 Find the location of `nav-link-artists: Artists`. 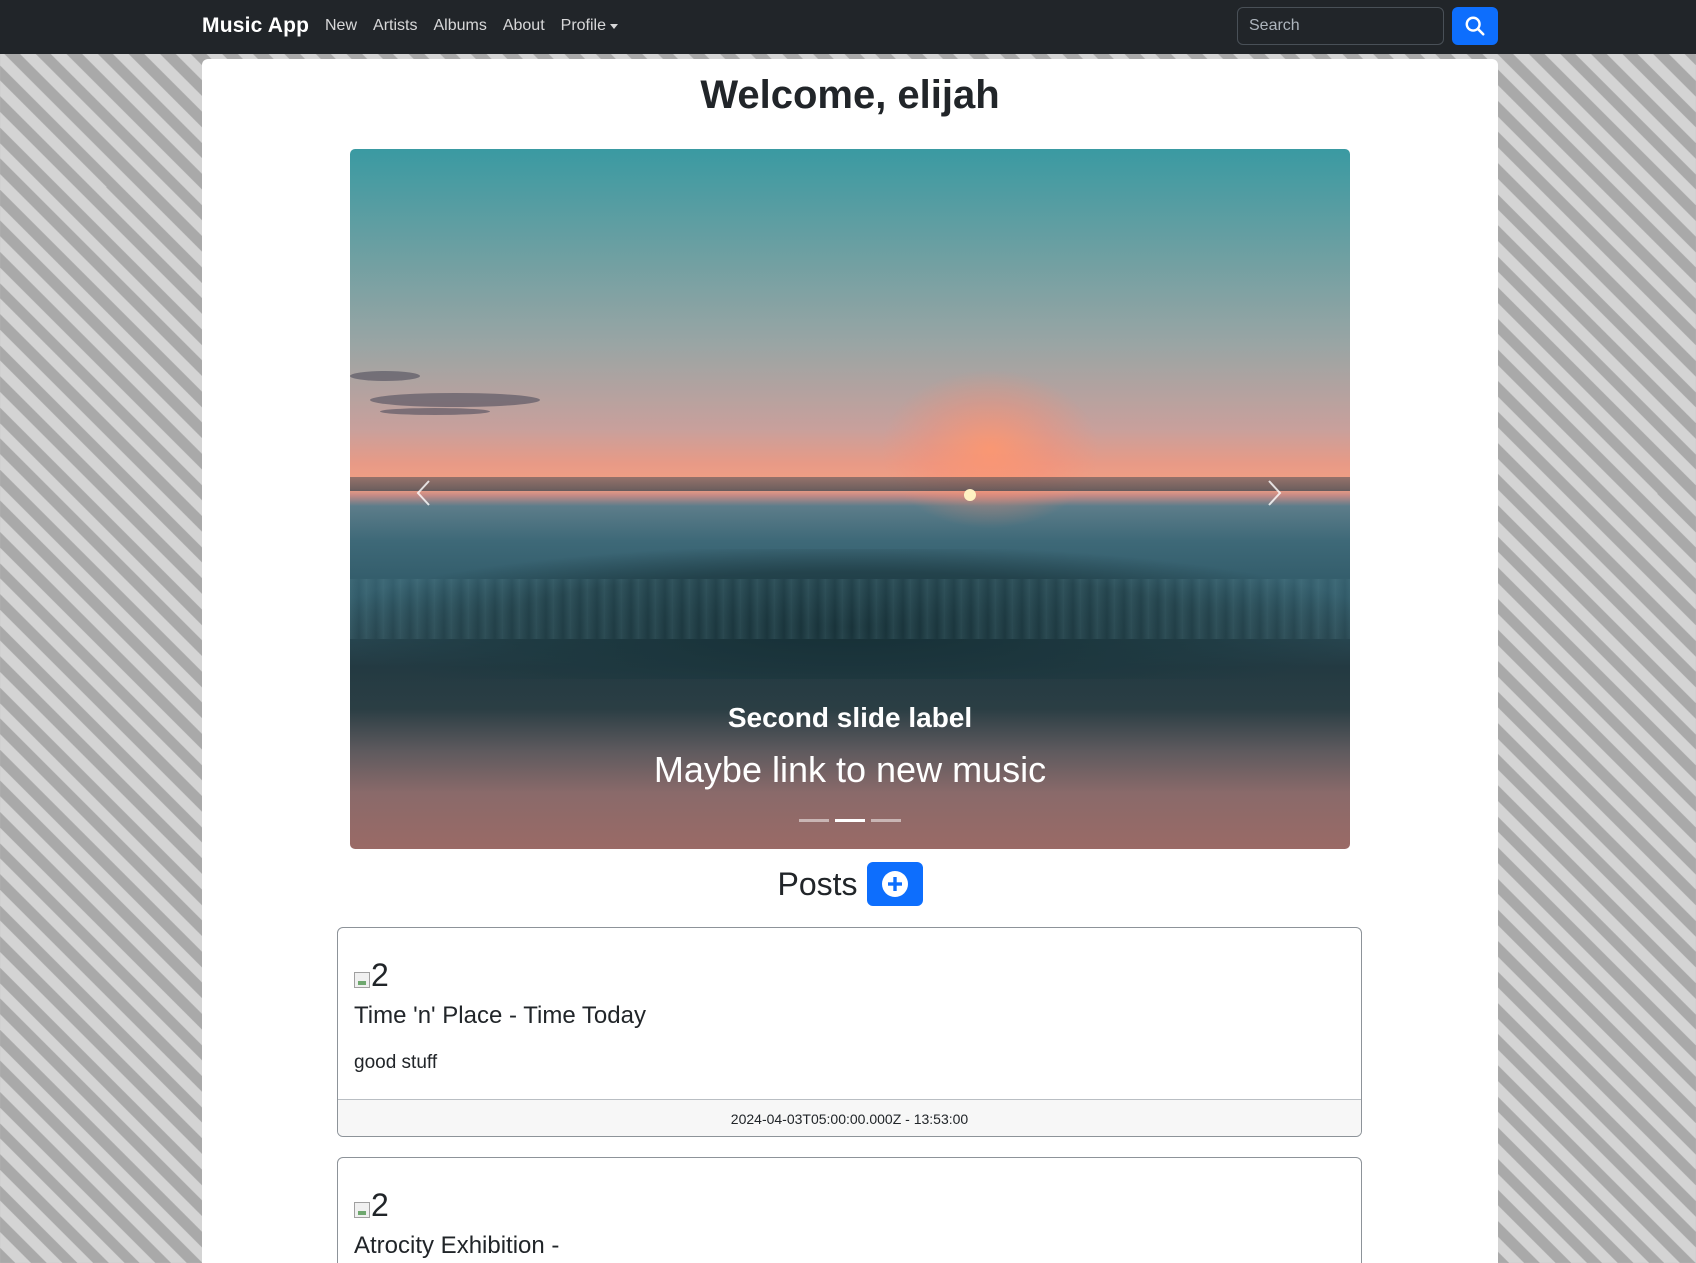

nav-link-artists: Artists is located at coordinates (395, 26).